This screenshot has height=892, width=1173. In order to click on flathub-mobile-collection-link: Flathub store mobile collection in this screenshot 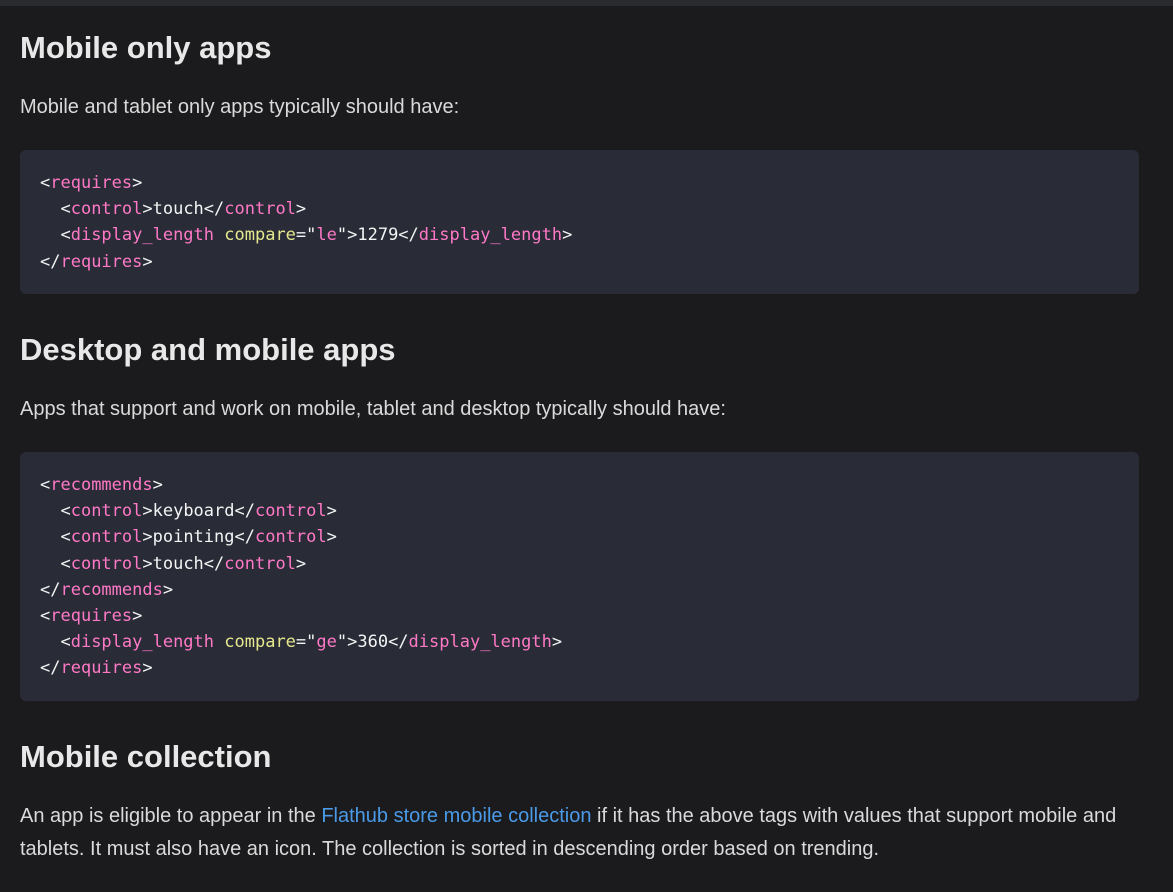, I will do `click(456, 816)`.